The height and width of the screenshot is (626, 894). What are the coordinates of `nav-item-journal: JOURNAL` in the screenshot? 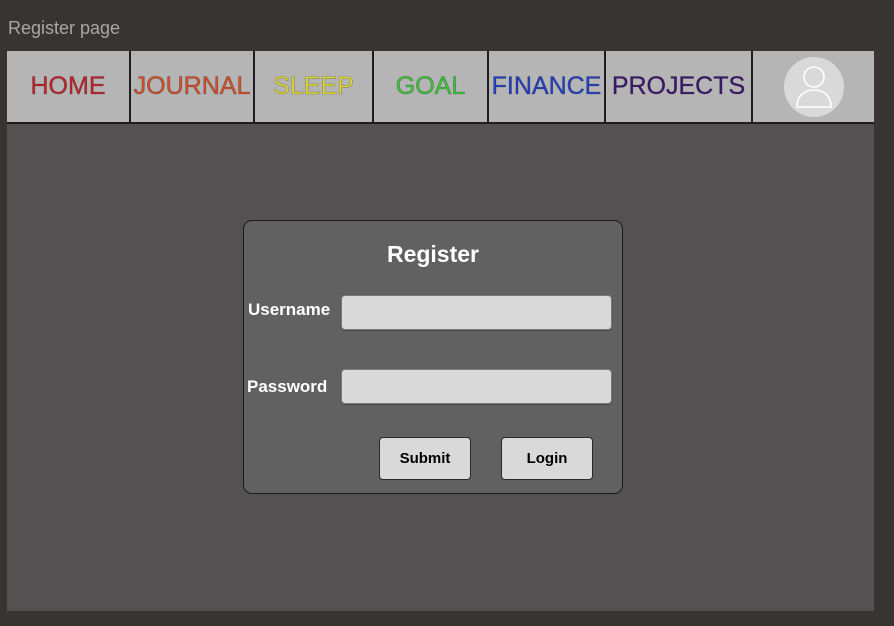 It's located at (193, 86).